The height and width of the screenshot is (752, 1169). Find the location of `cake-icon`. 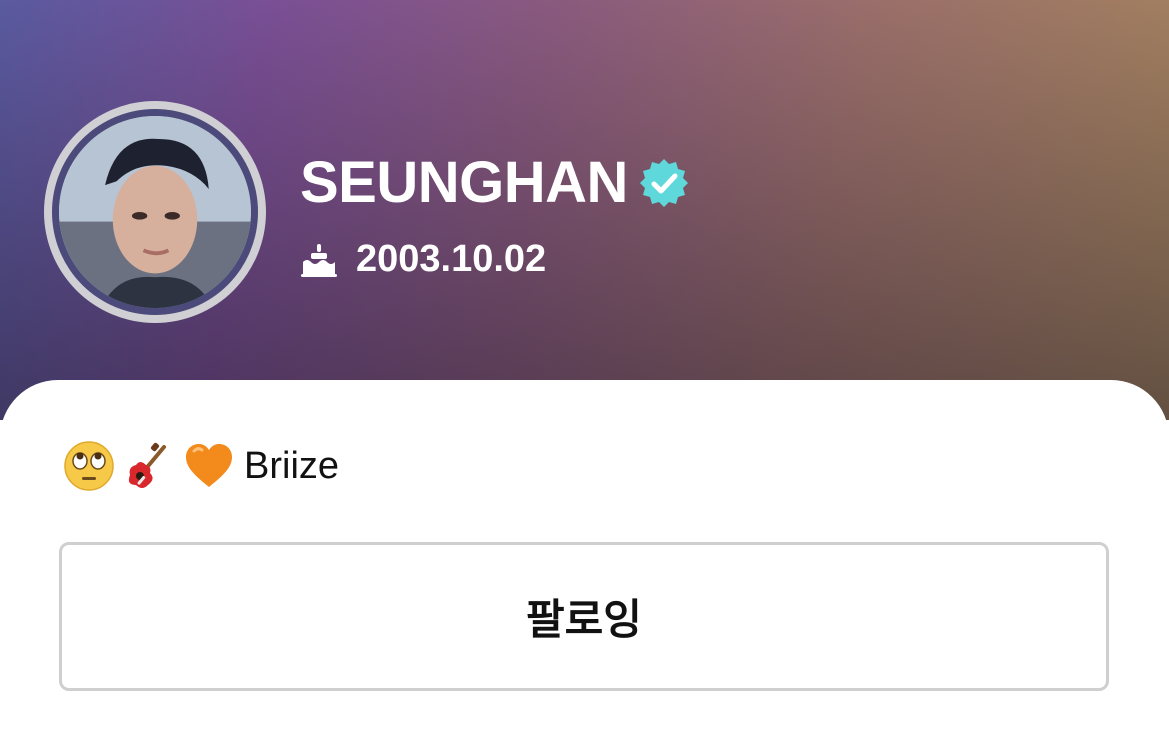

cake-icon is located at coordinates (319, 259).